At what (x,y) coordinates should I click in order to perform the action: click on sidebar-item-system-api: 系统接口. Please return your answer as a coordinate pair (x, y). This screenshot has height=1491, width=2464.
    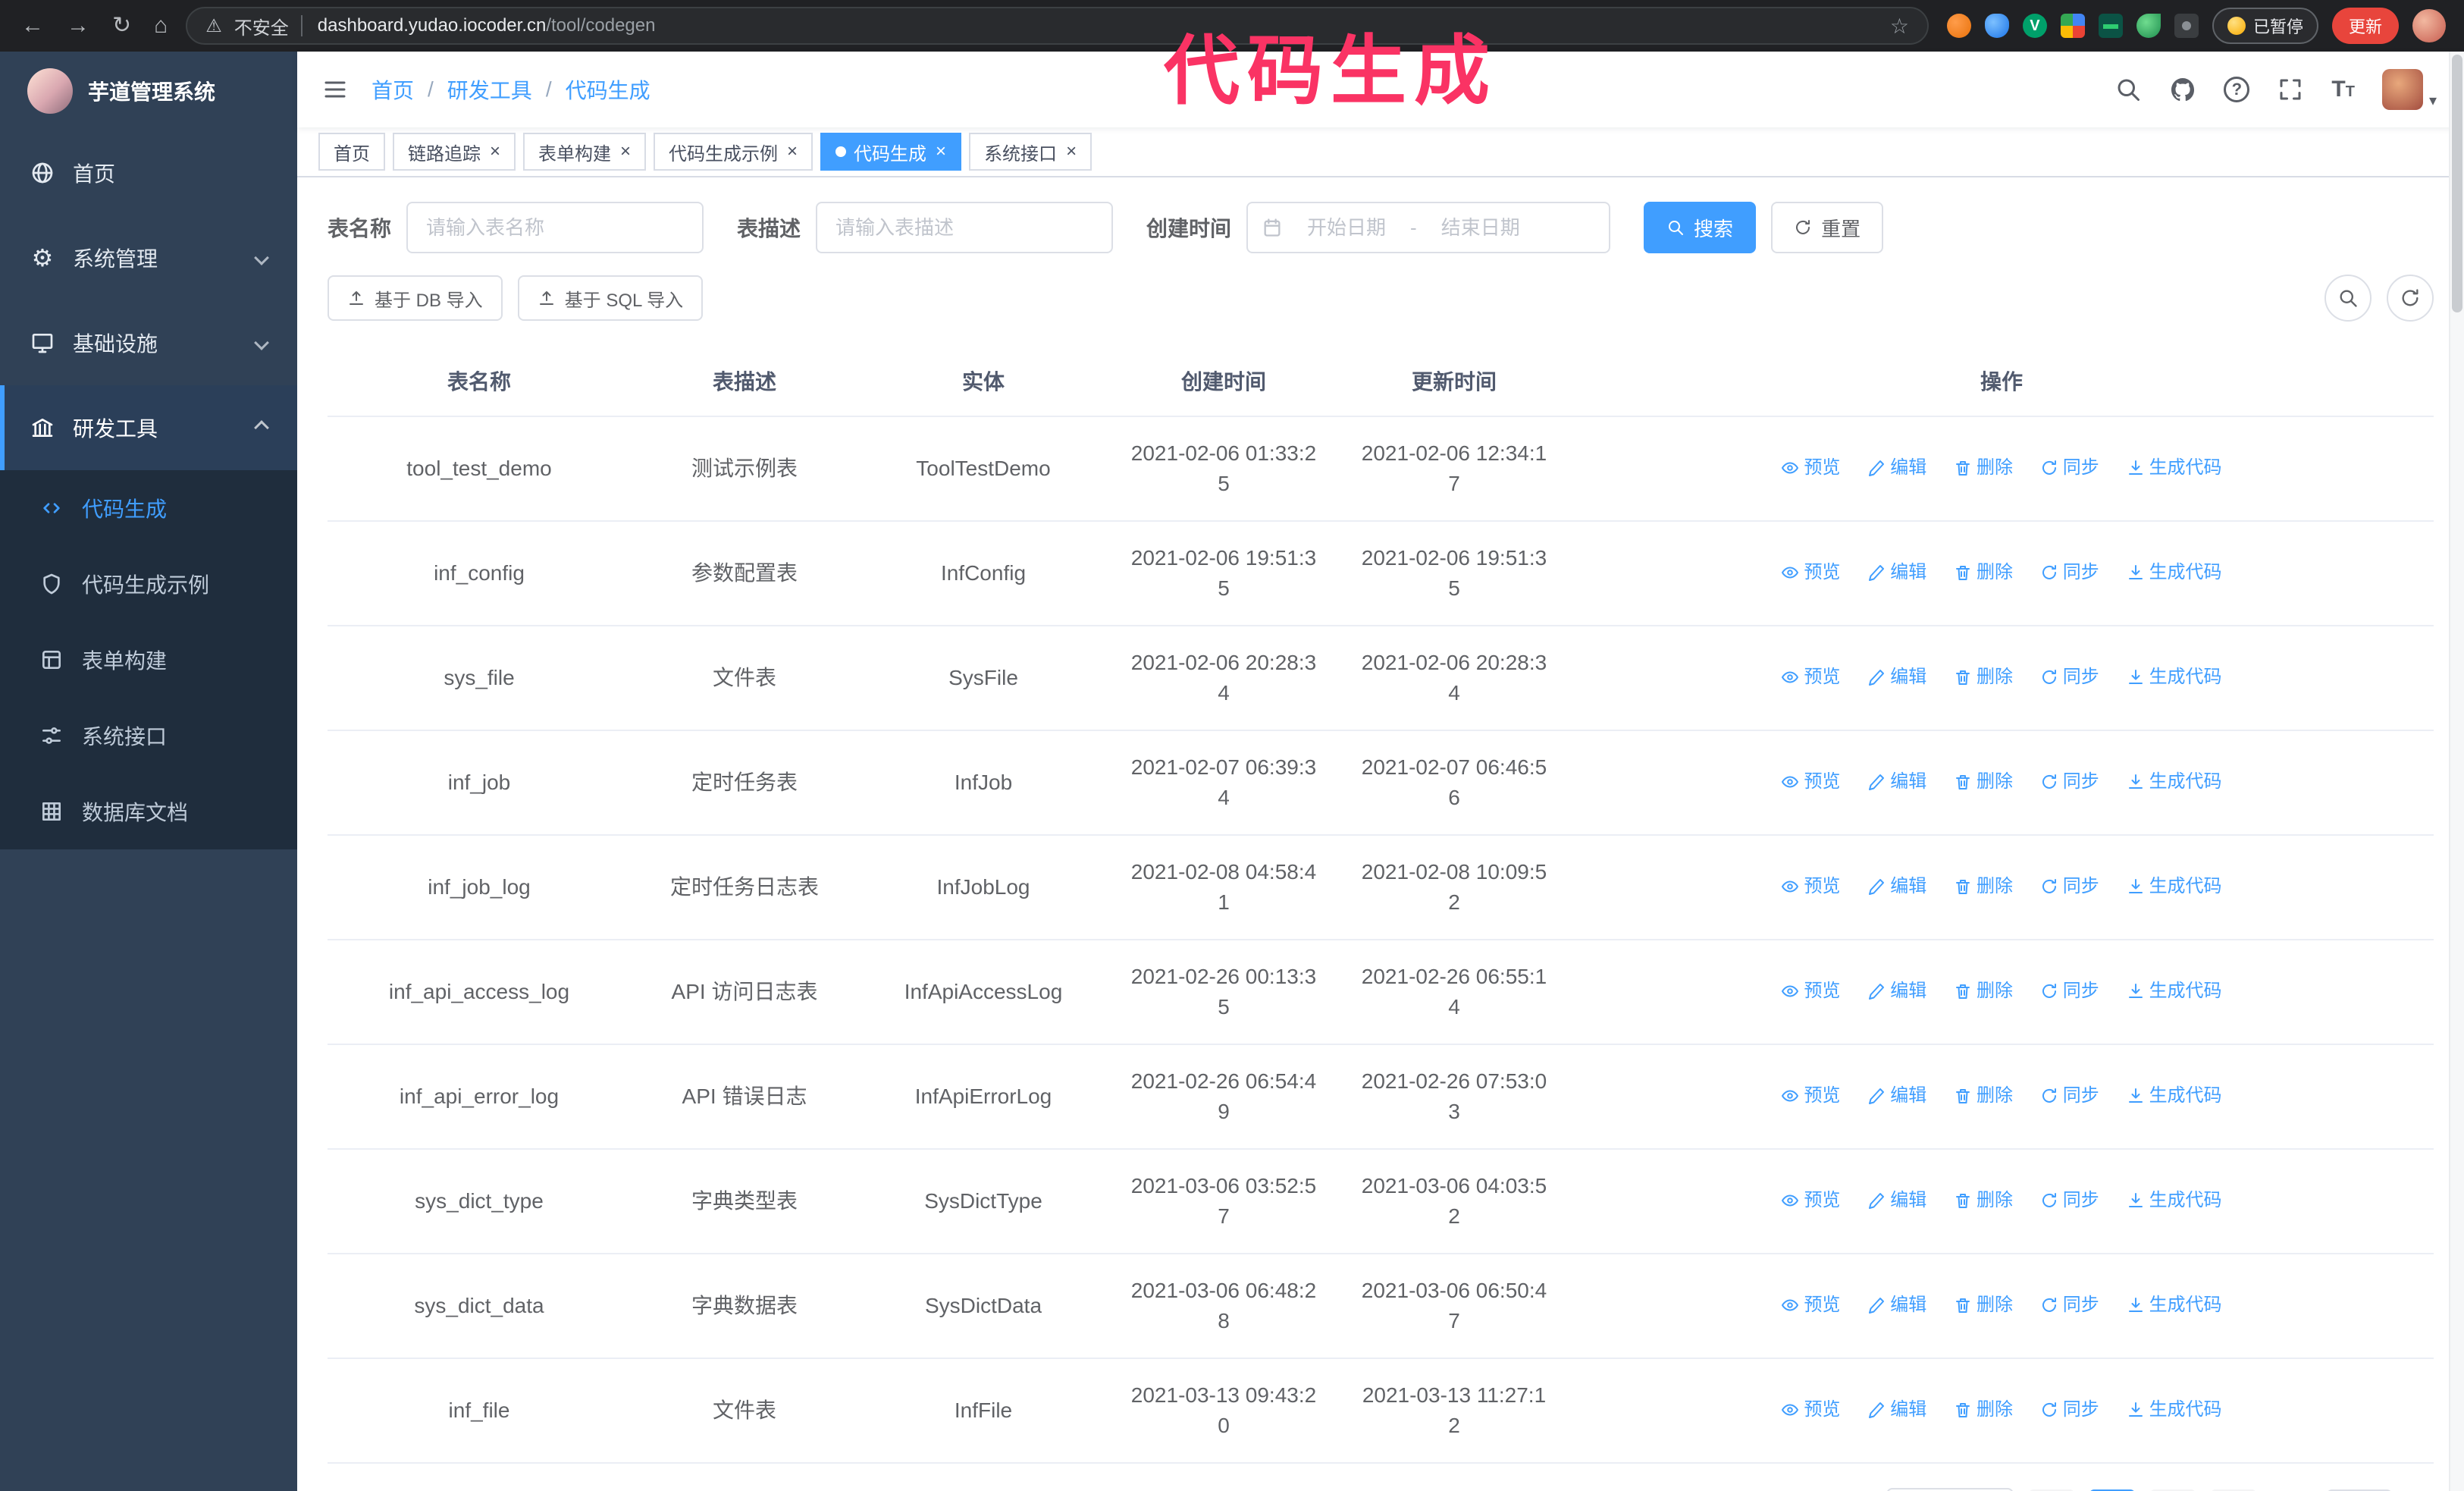
    Looking at the image, I should click on (148, 736).